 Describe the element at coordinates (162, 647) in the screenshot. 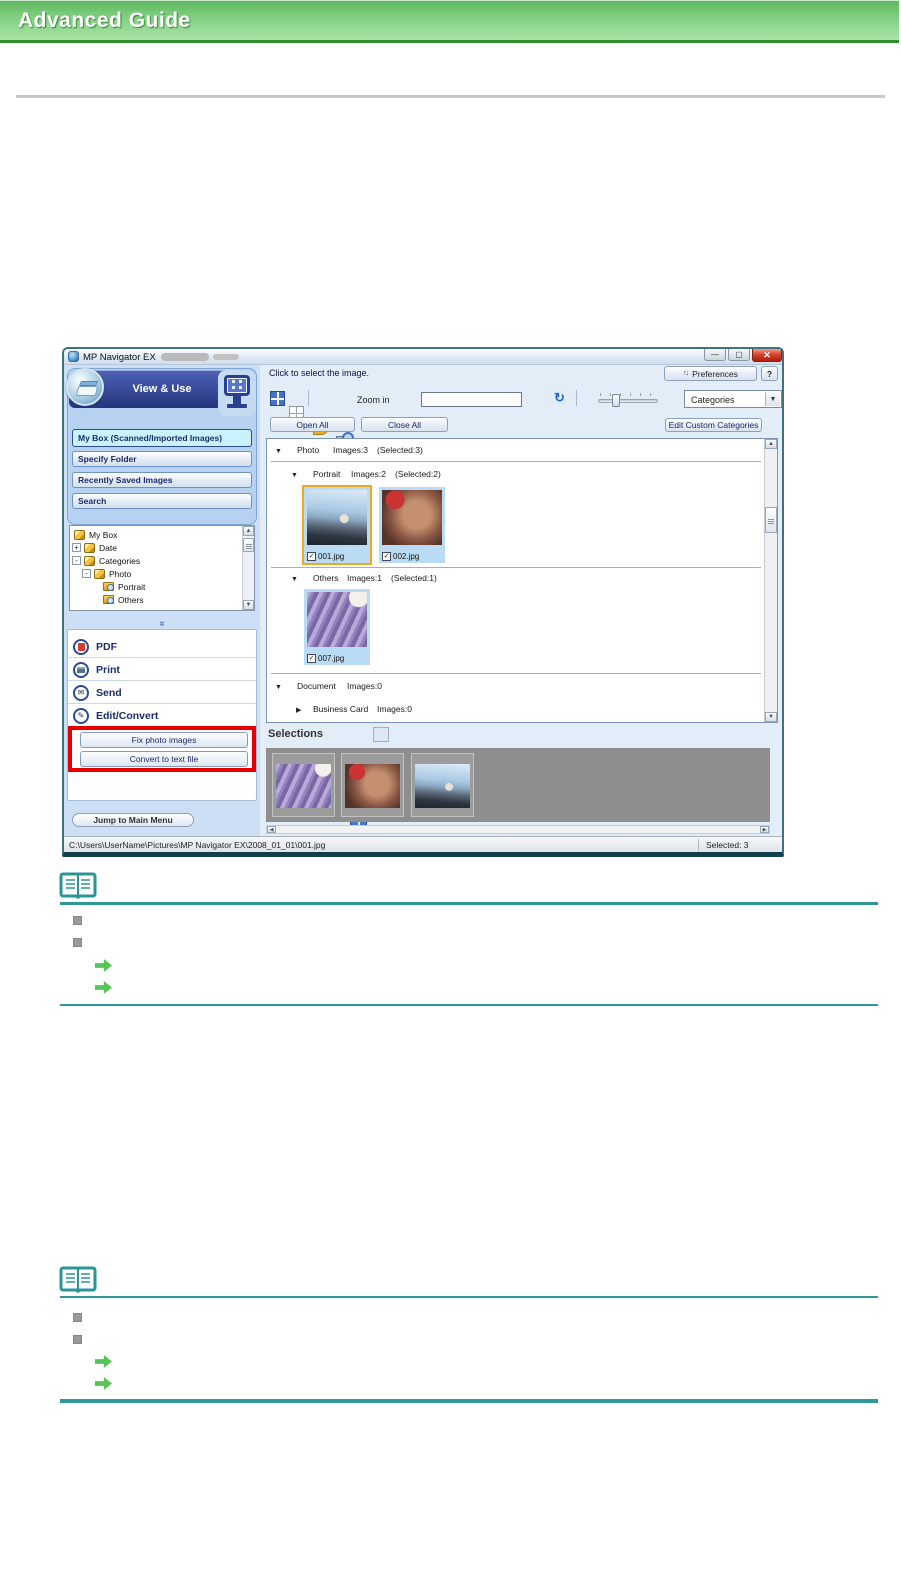

I see `task-pdf: PDF` at that location.